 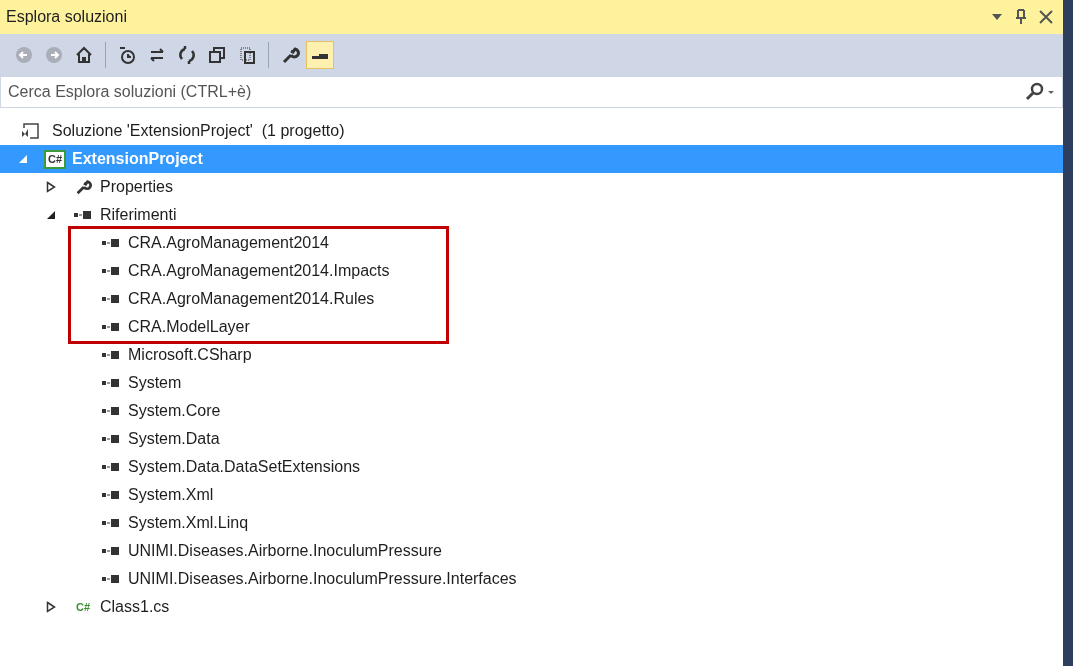 What do you see at coordinates (531, 383) in the screenshot?
I see `tree-item: System` at bounding box center [531, 383].